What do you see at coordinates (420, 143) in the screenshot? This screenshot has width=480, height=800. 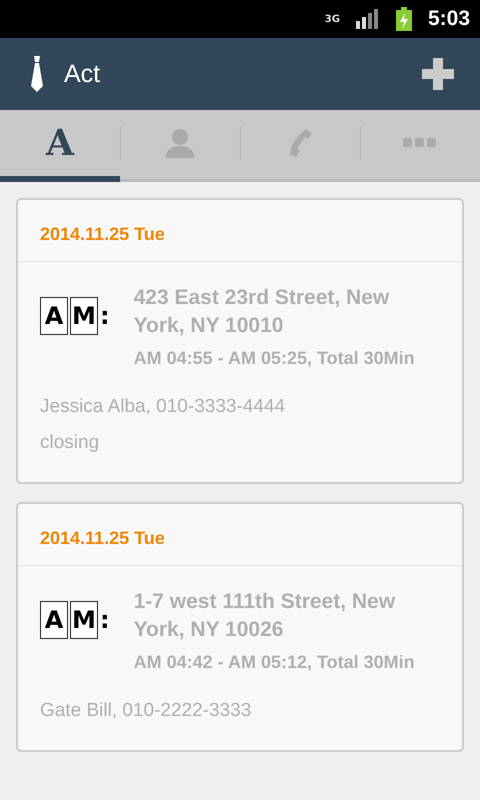 I see `more-icon` at bounding box center [420, 143].